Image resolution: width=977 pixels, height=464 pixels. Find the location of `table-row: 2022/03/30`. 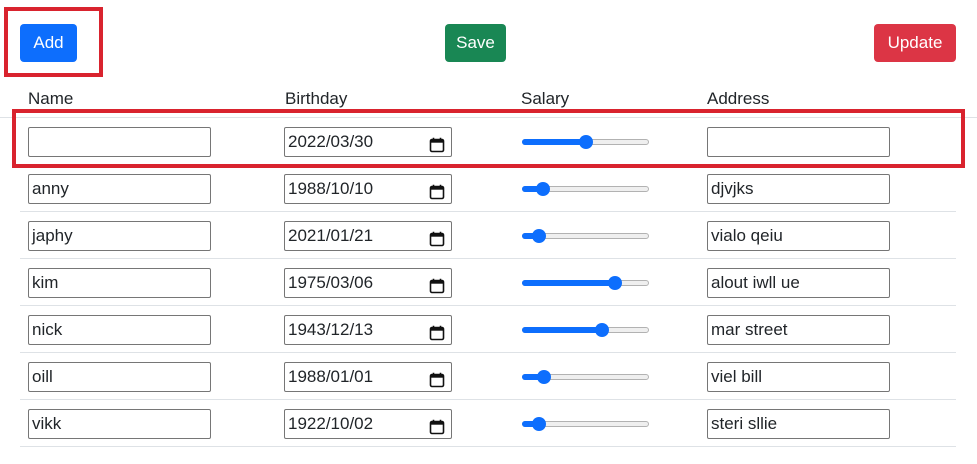

table-row: 2022/03/30 is located at coordinates (488, 141).